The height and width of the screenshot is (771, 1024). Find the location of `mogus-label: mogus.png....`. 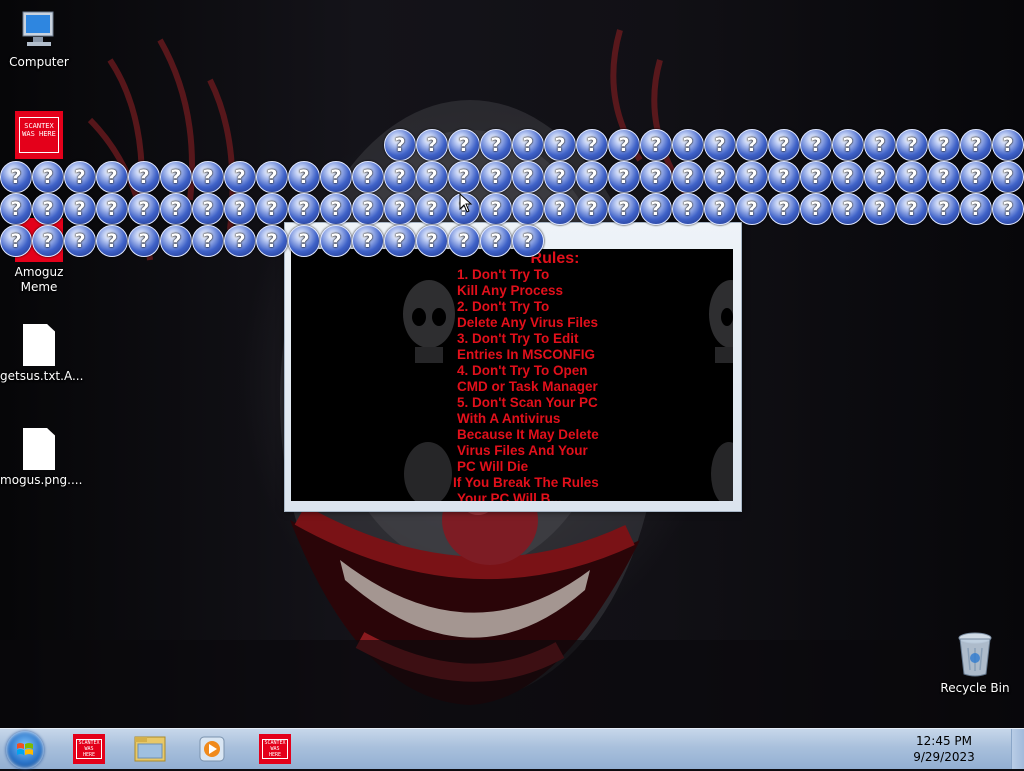

mogus-label: mogus.png.... is located at coordinates (41, 480).